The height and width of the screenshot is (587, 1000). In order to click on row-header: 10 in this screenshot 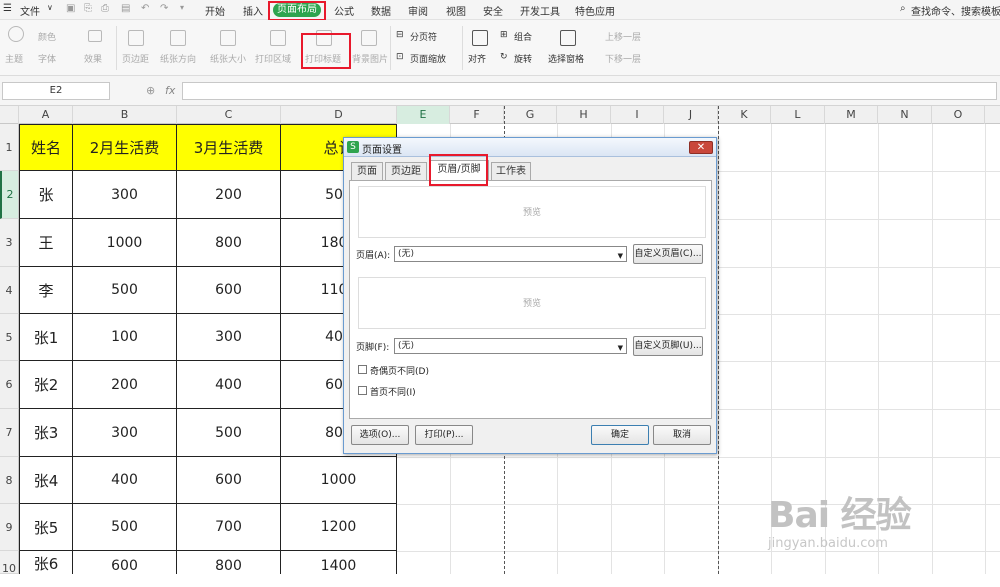, I will do `click(9, 563)`.